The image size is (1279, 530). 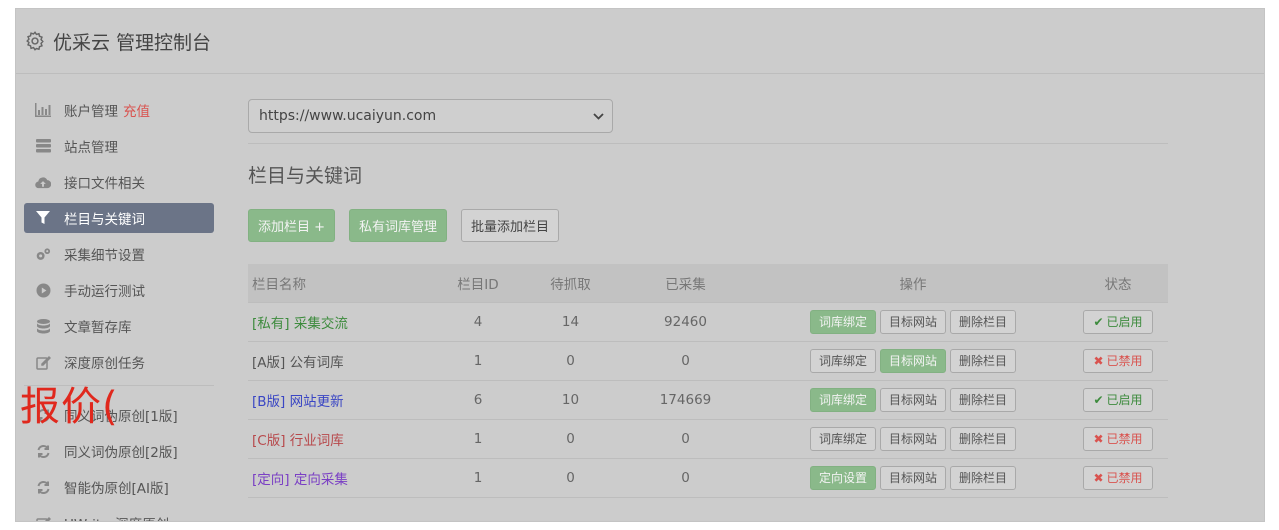 What do you see at coordinates (708, 360) in the screenshot?
I see `table-row: [A版] 公有词库 1 0 0 词库绑定 目标网站 删除栏目 ✖ 已禁用` at bounding box center [708, 360].